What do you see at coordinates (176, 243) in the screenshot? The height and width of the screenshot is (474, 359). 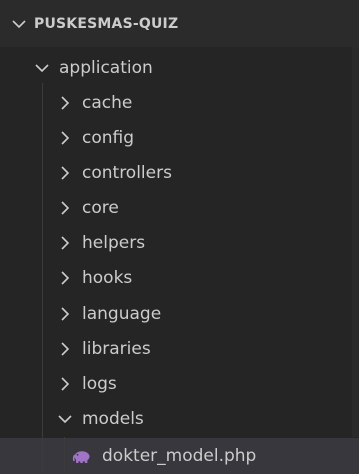 I see `tree-folder-helpers: helpers` at bounding box center [176, 243].